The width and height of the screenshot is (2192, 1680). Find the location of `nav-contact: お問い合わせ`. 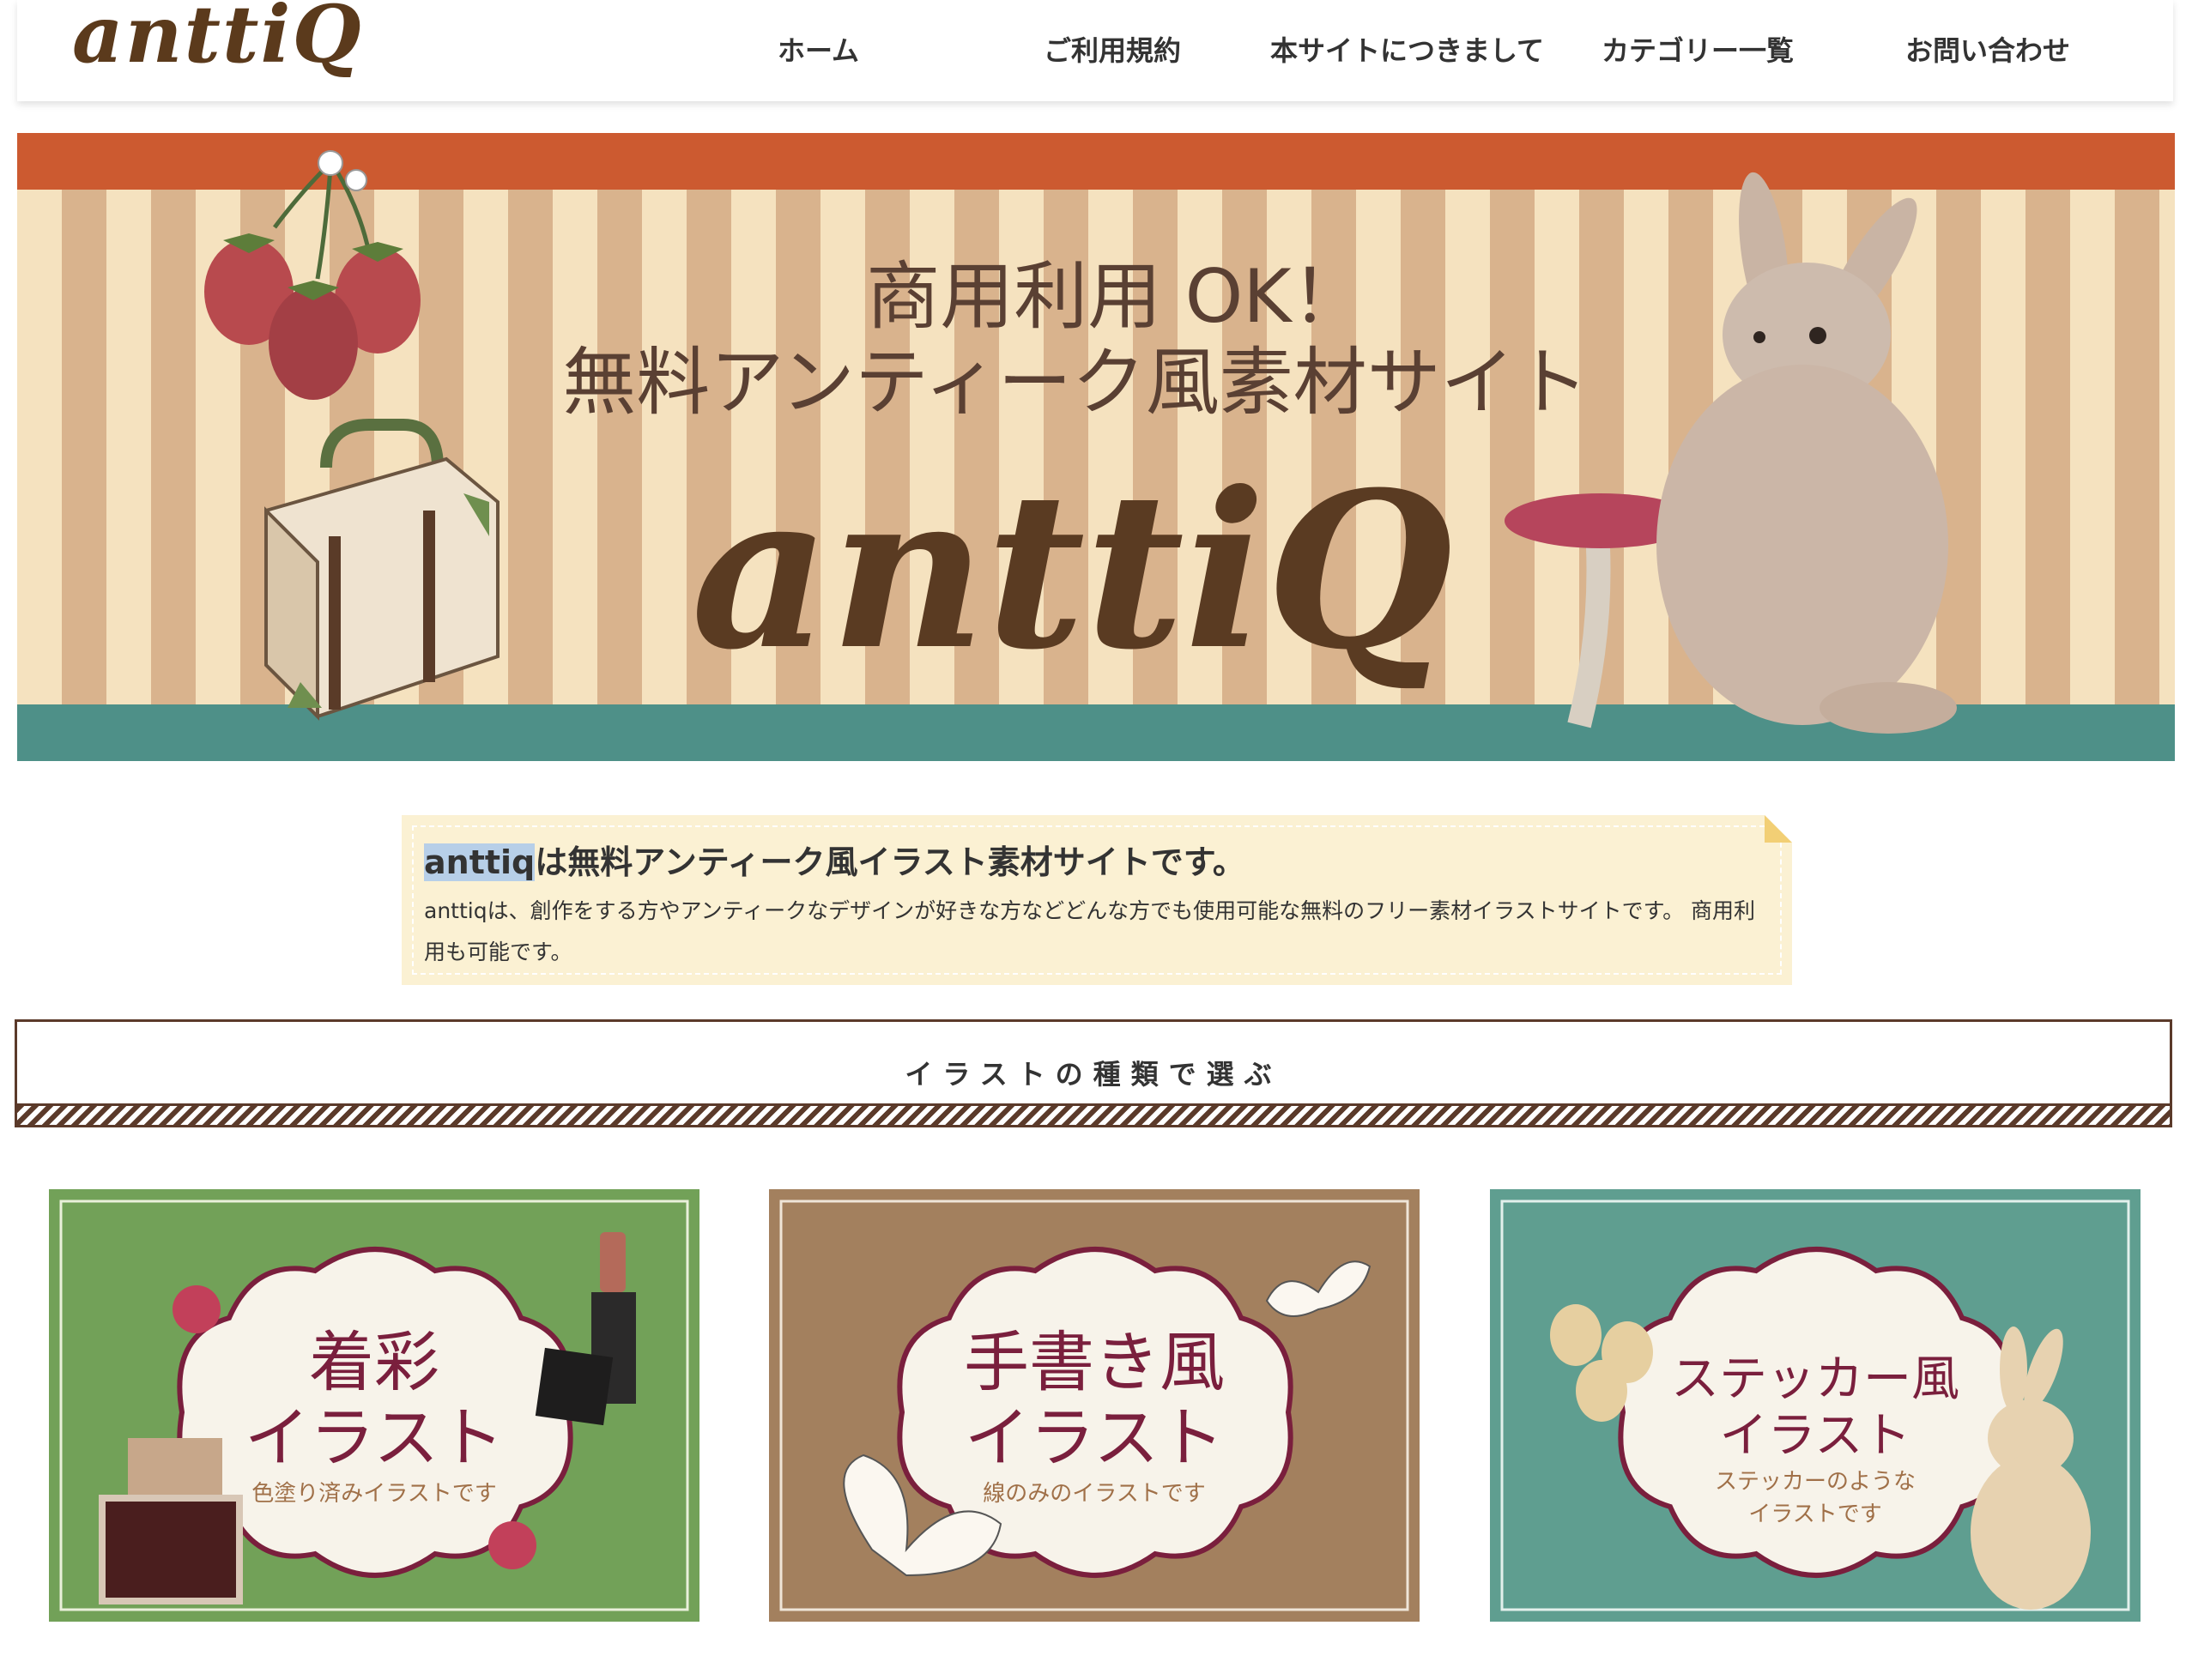

nav-contact: お問い合わせ is located at coordinates (1987, 49).